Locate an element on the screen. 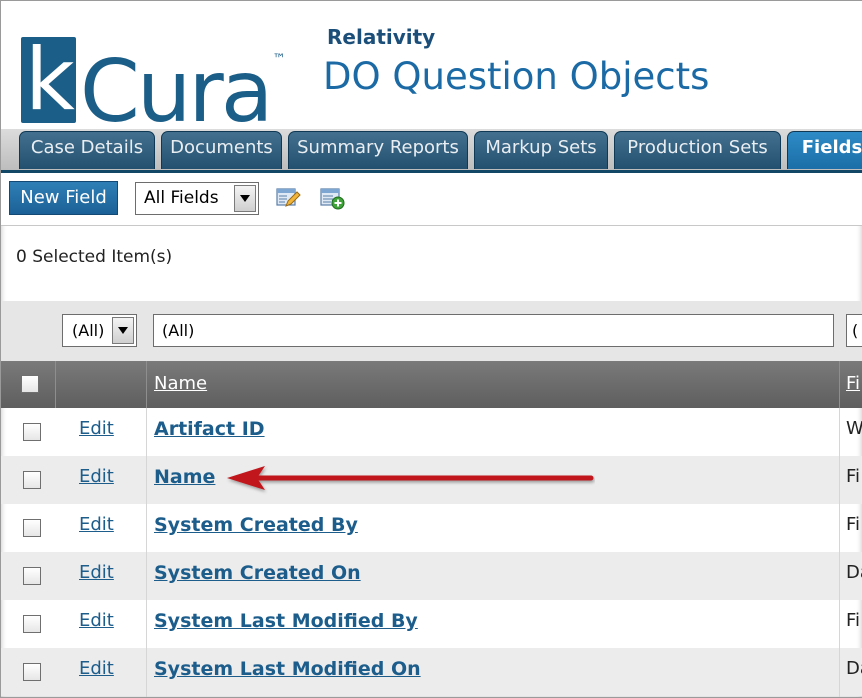 The height and width of the screenshot is (698, 862). table-row: Edit System Last Modified On Da is located at coordinates (431, 672).